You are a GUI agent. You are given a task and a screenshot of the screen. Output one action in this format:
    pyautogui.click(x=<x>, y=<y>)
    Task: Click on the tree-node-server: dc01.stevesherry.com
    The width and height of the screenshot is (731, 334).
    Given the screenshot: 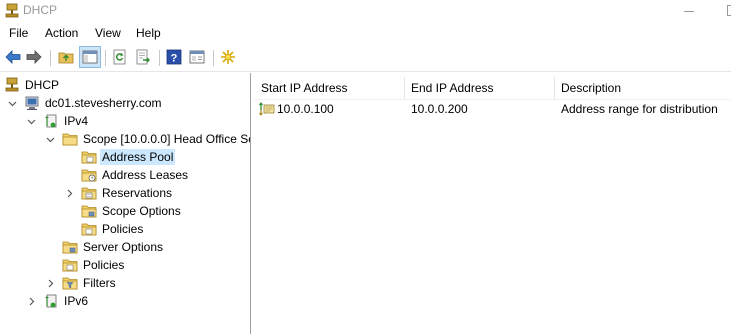 What is the action you would take?
    pyautogui.click(x=94, y=103)
    